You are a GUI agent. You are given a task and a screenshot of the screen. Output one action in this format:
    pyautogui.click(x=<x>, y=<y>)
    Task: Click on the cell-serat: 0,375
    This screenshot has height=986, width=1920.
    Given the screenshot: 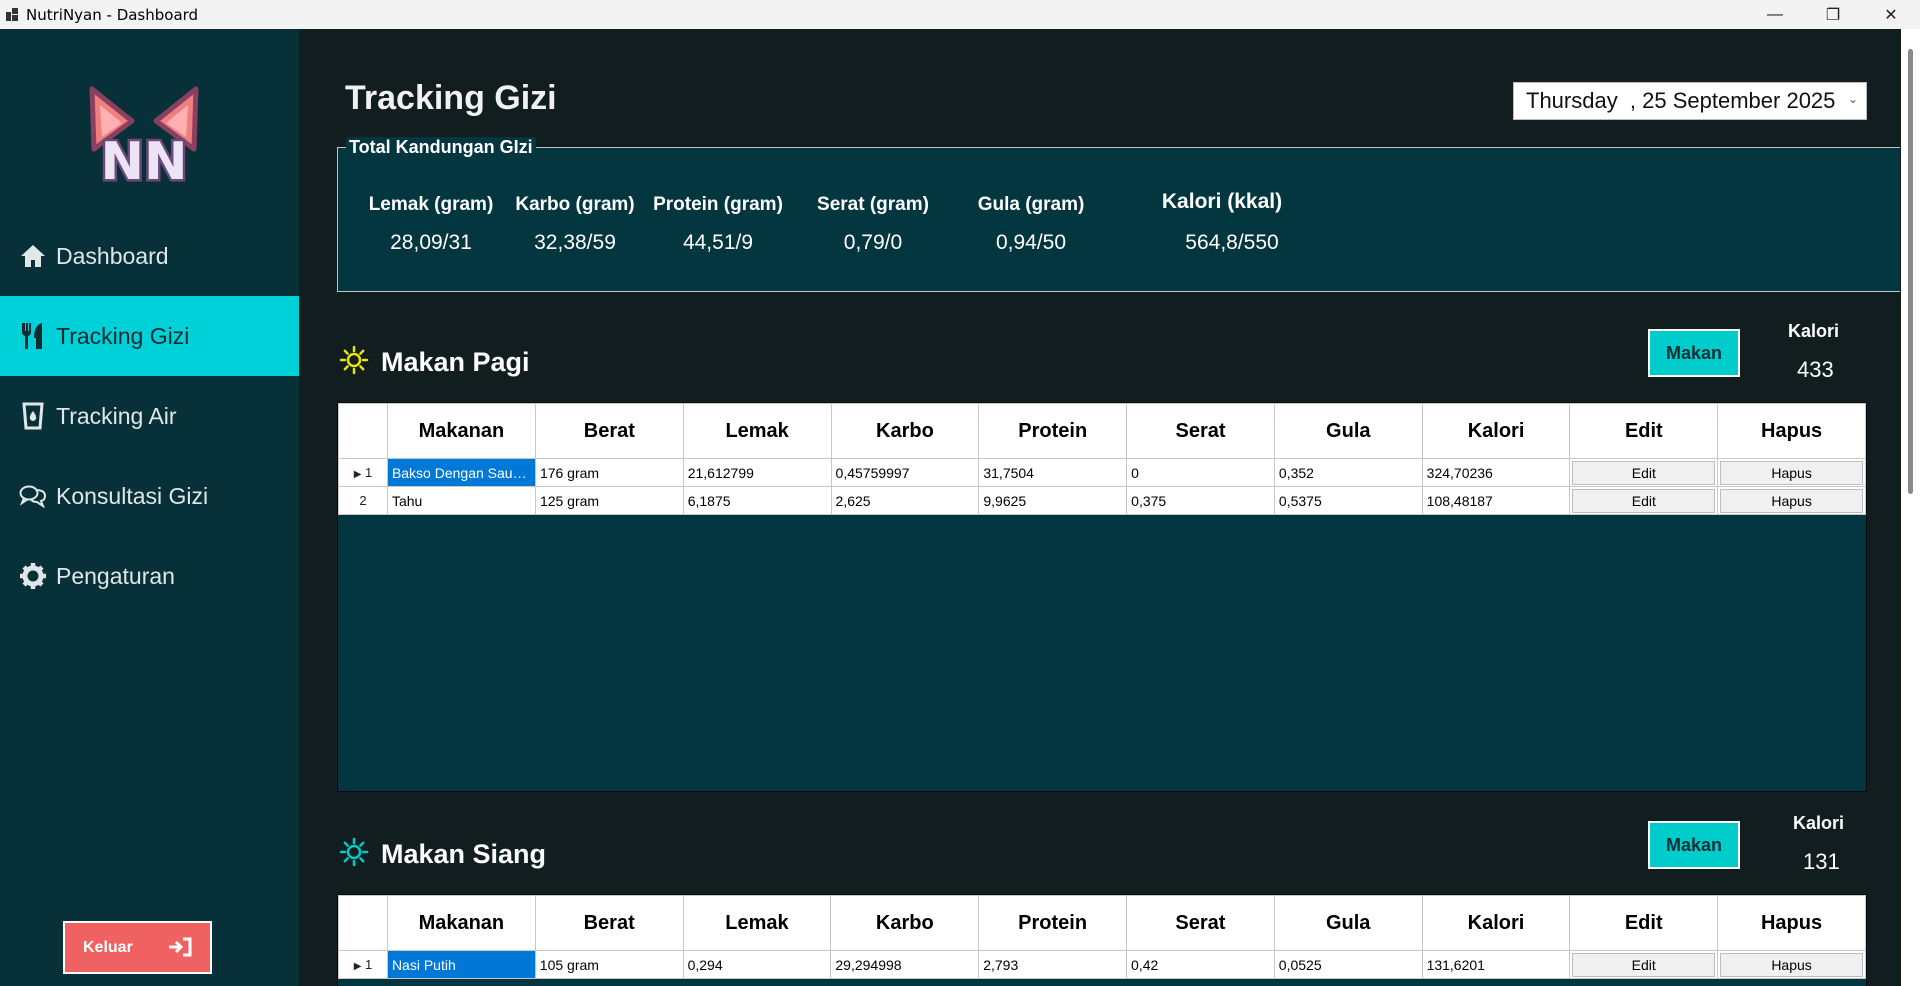 What is the action you would take?
    pyautogui.click(x=1200, y=500)
    